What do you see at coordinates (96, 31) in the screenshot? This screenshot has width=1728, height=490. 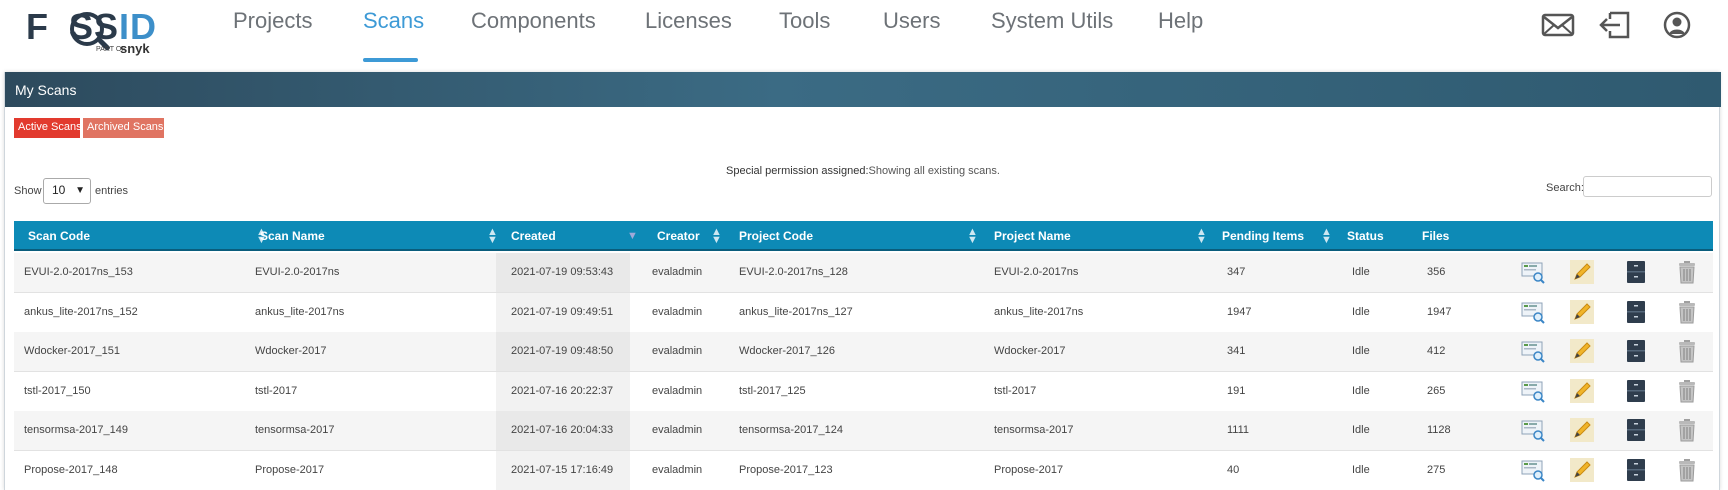 I see `fossid-logo: F SSID PART OF snyk` at bounding box center [96, 31].